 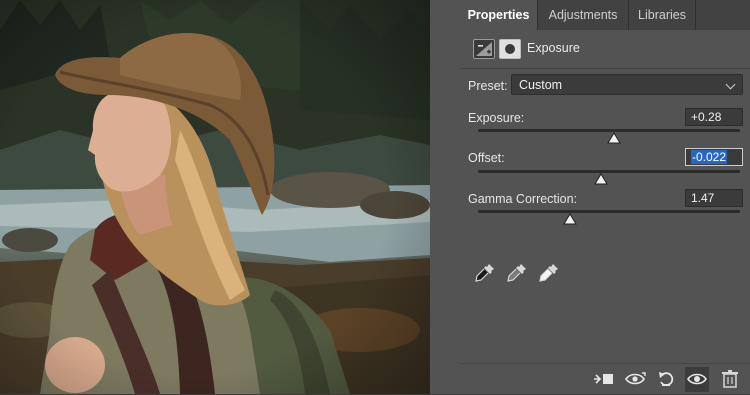 I want to click on tab-adjustments: Adjustments, so click(x=583, y=15).